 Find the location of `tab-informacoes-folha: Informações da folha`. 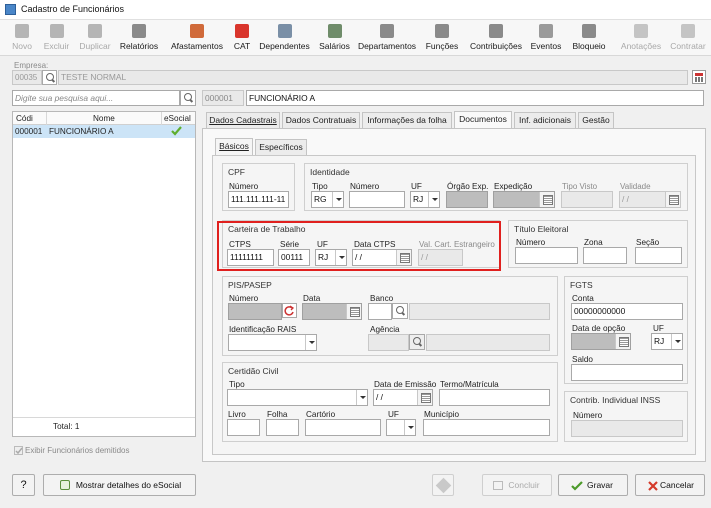

tab-informacoes-folha: Informações da folha is located at coordinates (407, 120).